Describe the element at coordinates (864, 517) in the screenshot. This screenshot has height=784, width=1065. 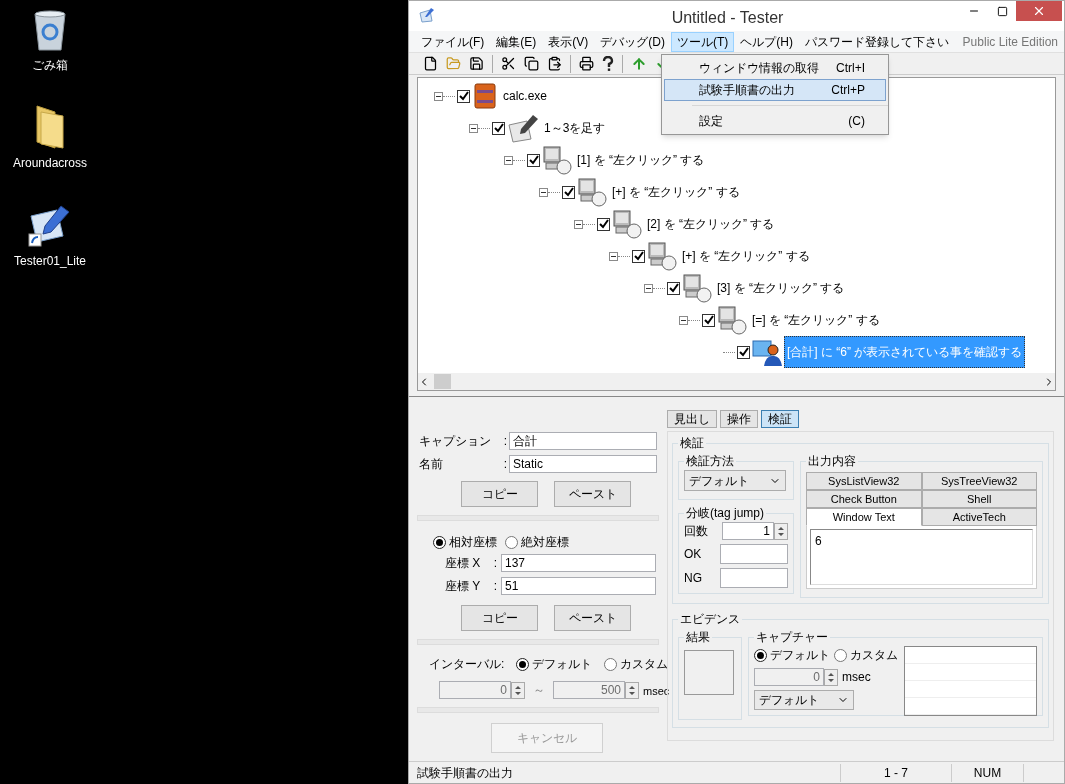
I see `tab: Window Text` at that location.